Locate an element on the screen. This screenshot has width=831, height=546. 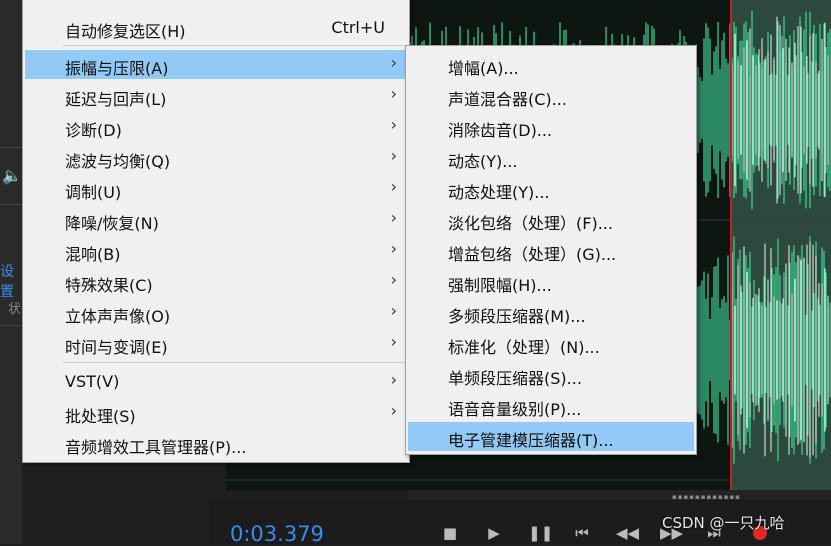
menu-item-batch: 批处理(S) › is located at coordinates (216, 412).